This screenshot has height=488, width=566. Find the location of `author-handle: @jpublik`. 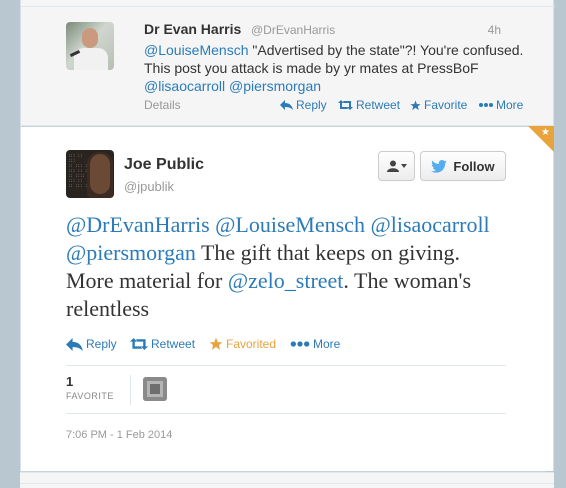

author-handle: @jpublik is located at coordinates (149, 186).